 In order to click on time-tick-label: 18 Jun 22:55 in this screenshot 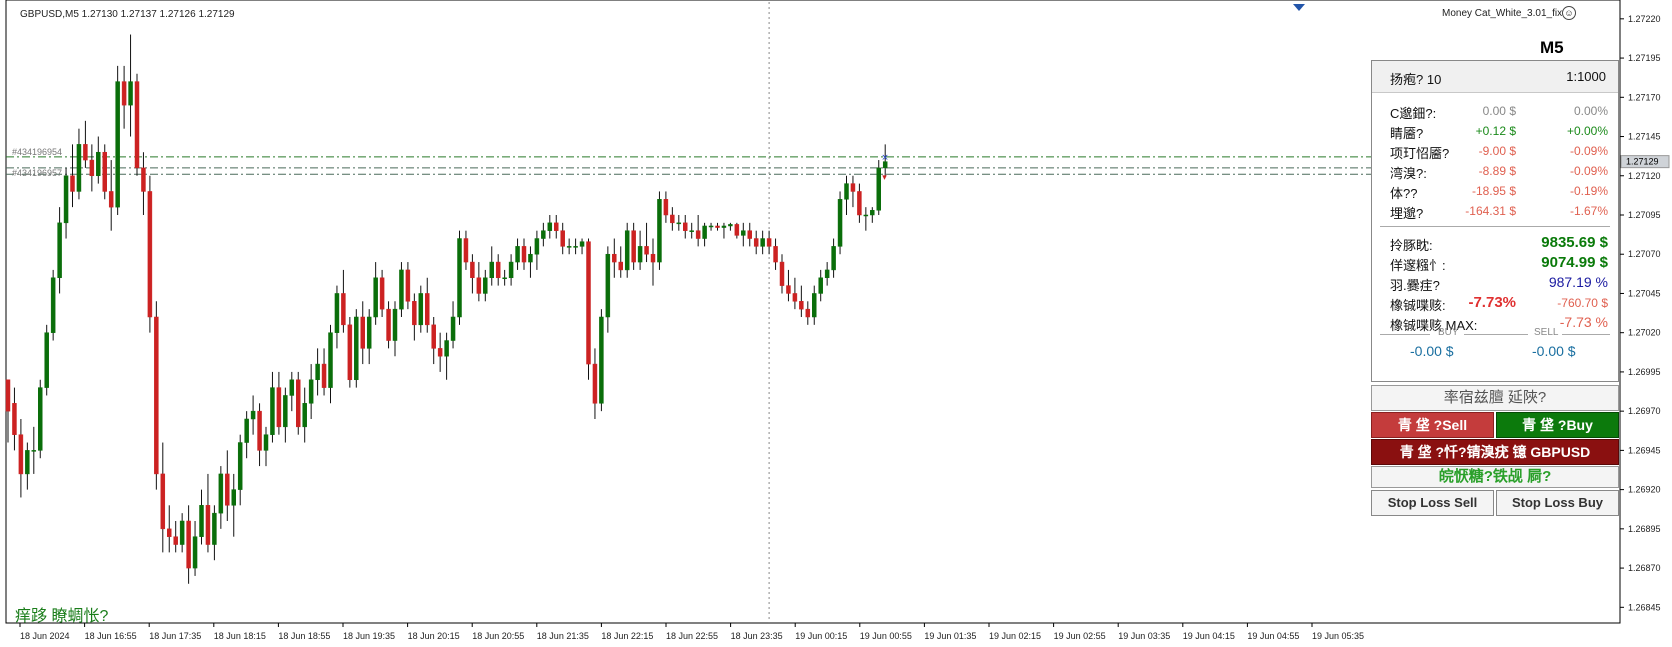, I will do `click(692, 636)`.